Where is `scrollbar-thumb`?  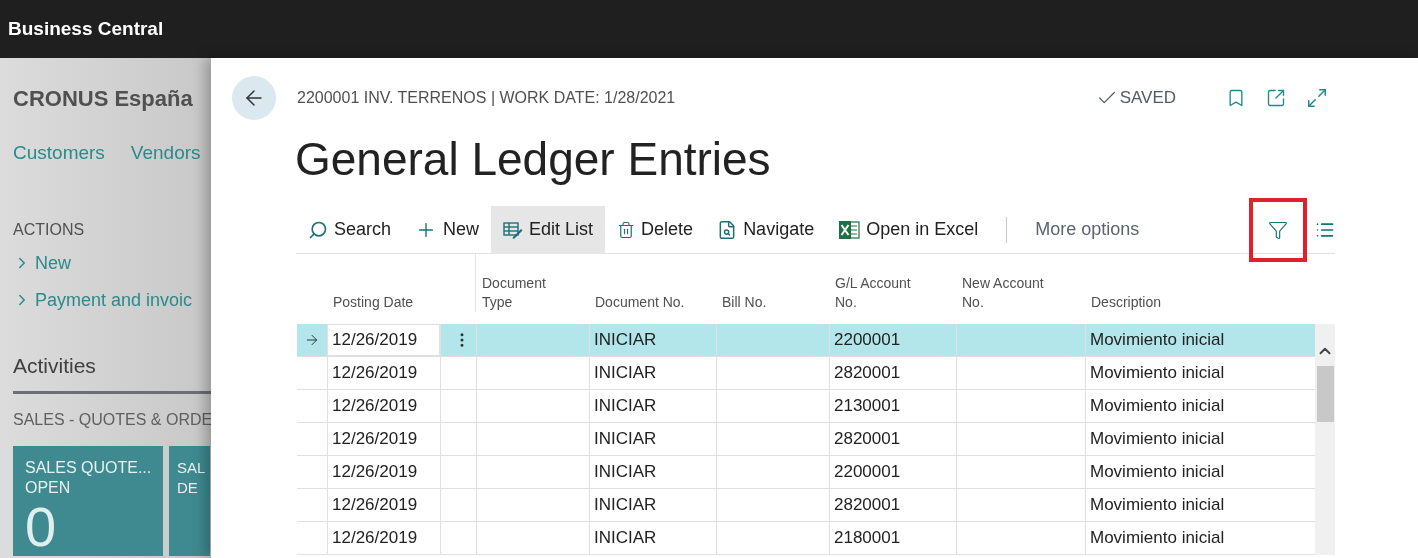
scrollbar-thumb is located at coordinates (1325, 394).